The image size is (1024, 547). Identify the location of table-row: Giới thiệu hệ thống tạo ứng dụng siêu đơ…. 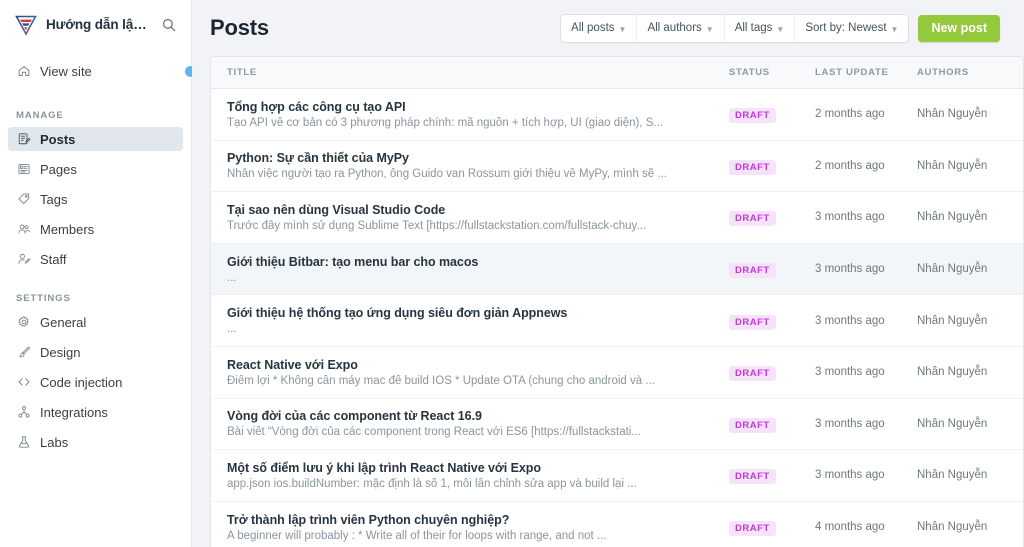
(617, 321).